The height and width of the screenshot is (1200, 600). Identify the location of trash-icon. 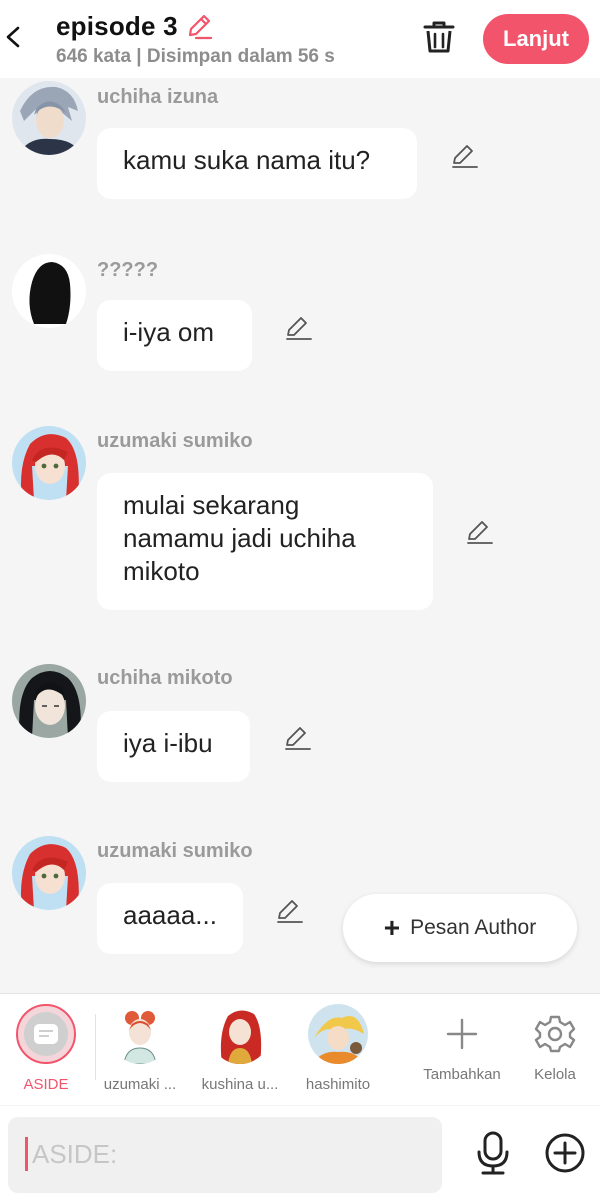
(439, 37).